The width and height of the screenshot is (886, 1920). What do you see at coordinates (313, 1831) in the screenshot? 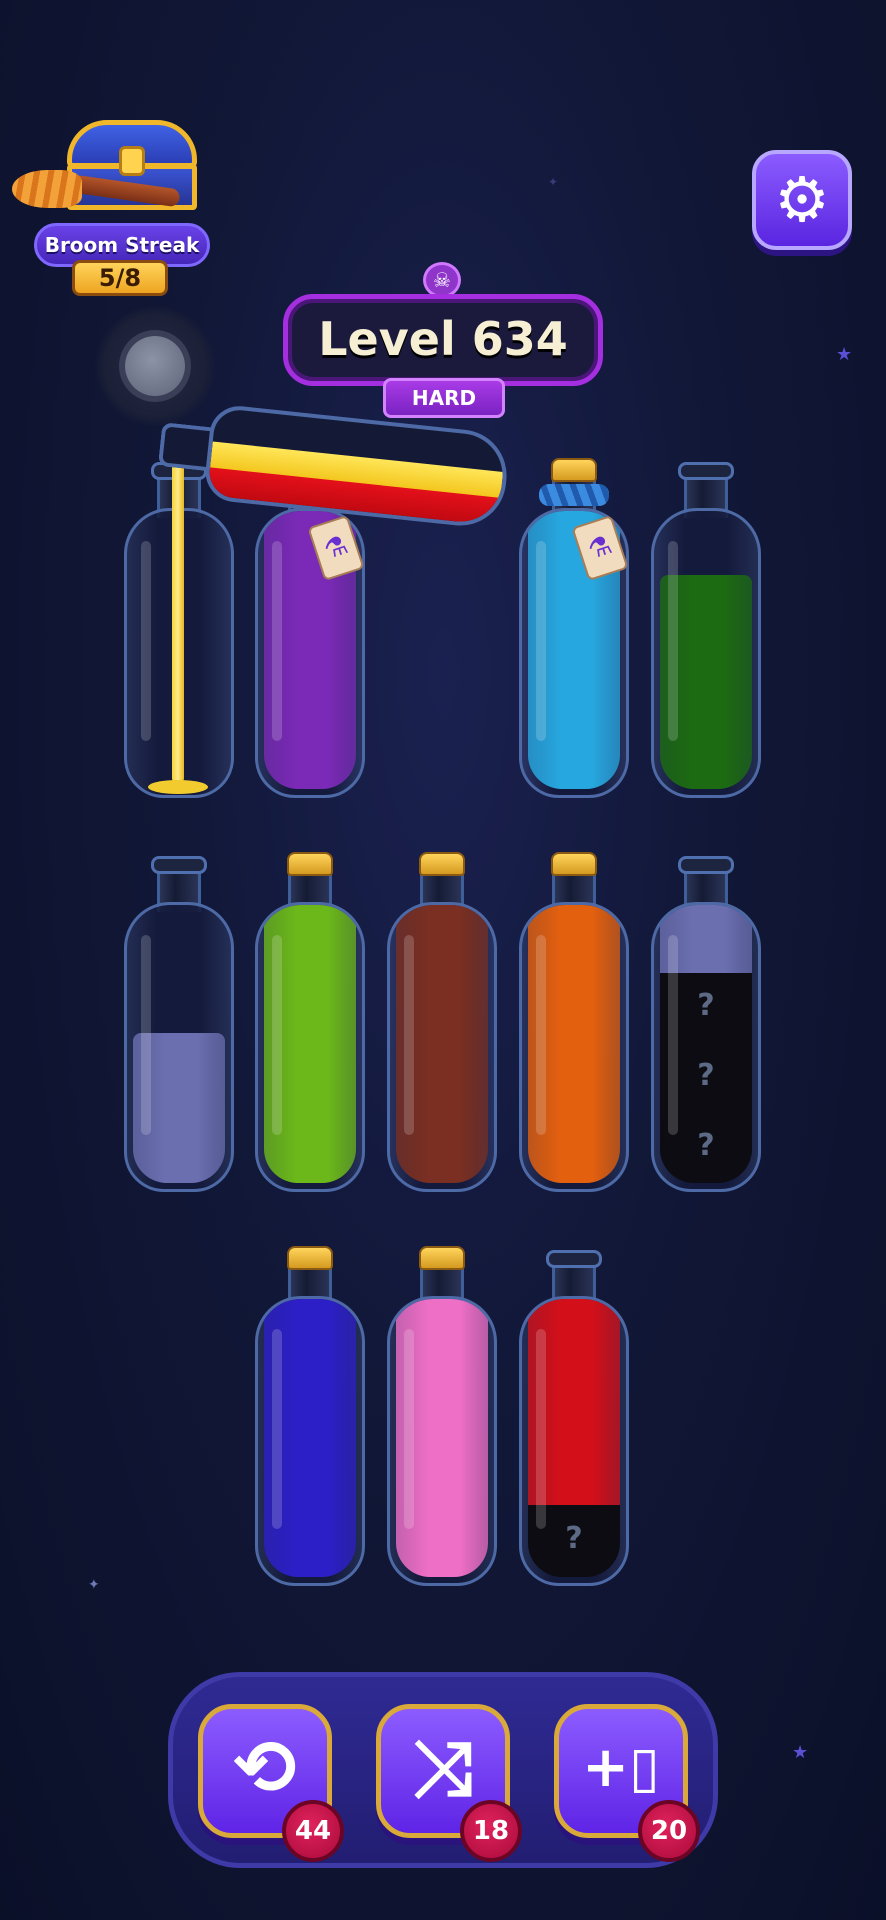
I see `undo-count-badge: 44` at bounding box center [313, 1831].